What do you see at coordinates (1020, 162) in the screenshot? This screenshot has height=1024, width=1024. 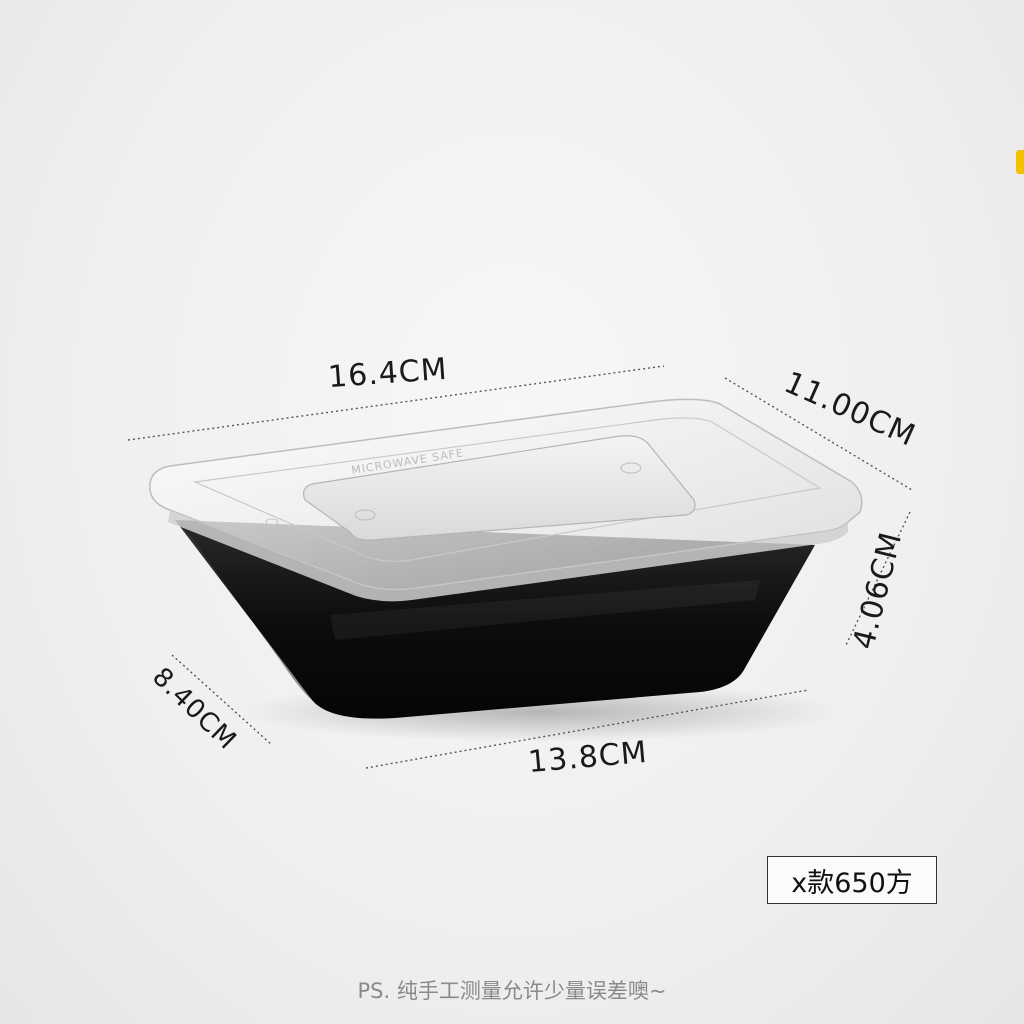 I see `edge-decoration` at bounding box center [1020, 162].